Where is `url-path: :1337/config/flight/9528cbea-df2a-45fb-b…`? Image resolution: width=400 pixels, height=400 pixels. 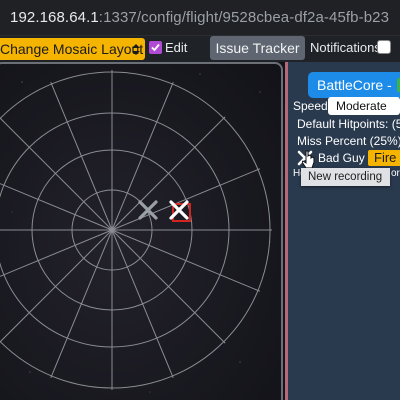 url-path: :1337/config/flight/9528cbea-df2a-45fb-b… is located at coordinates (244, 17).